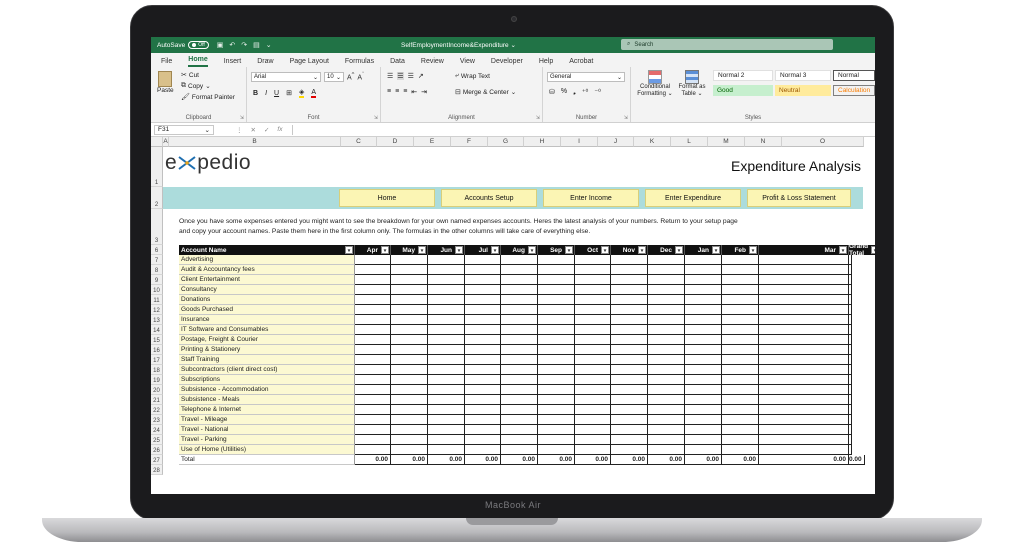 Image resolution: width=1024 pixels, height=552 pixels. I want to click on row-header-1: 1, so click(157, 167).